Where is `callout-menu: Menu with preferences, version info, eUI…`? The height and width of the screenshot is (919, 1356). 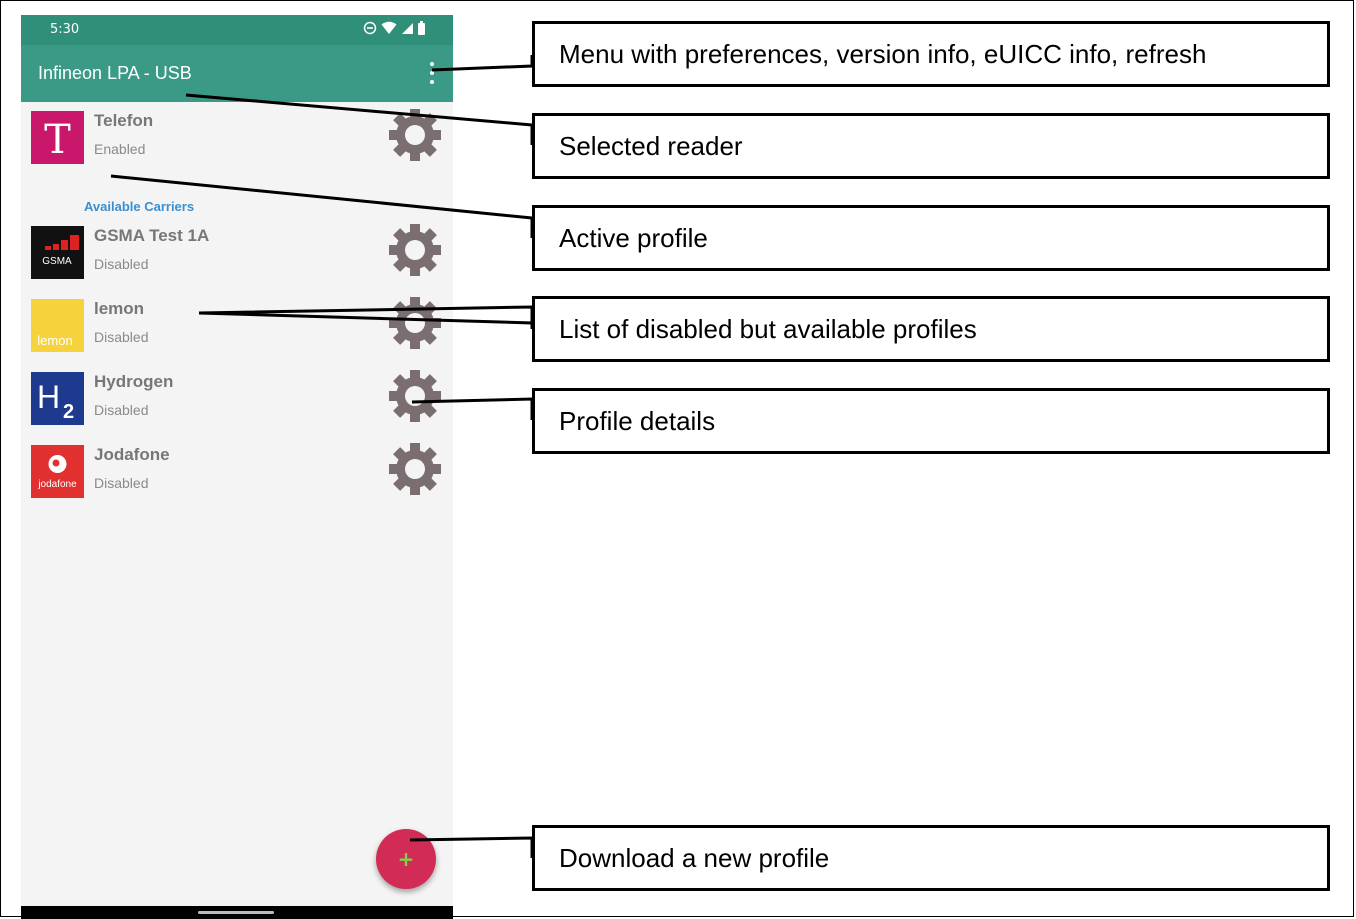
callout-menu: Menu with preferences, version info, eUI… is located at coordinates (931, 54).